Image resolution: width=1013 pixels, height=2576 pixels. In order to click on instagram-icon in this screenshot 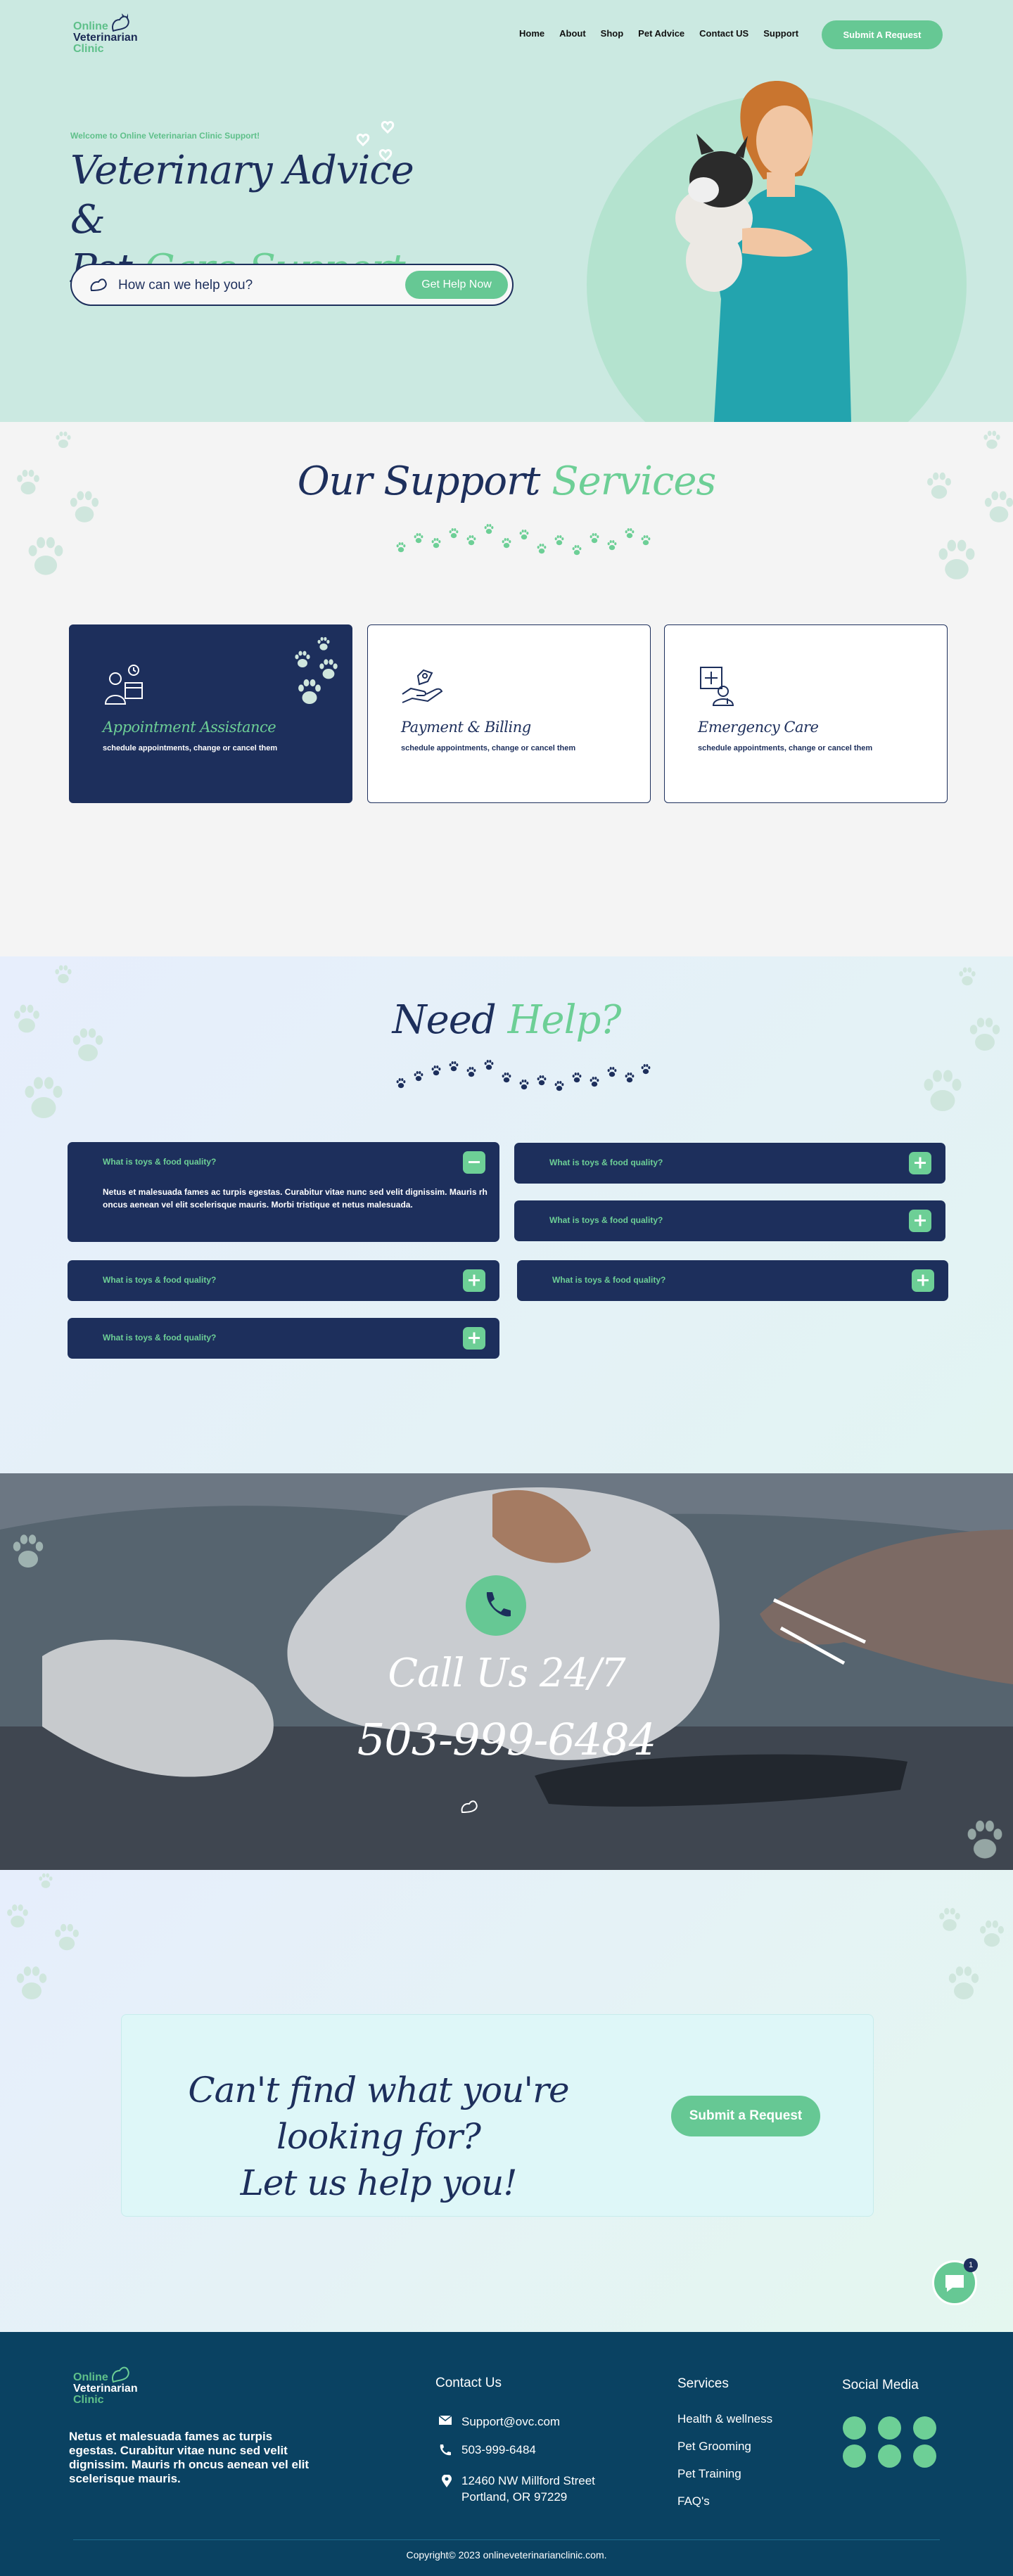, I will do `click(890, 2428)`.